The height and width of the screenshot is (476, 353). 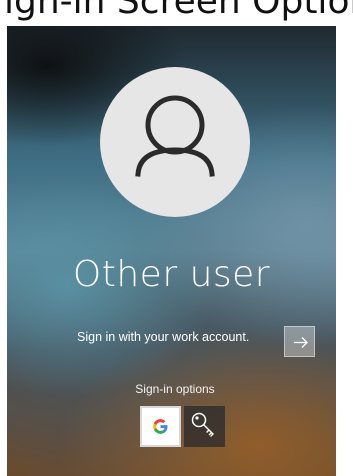 I want to click on google-logo-icon, so click(x=160, y=426).